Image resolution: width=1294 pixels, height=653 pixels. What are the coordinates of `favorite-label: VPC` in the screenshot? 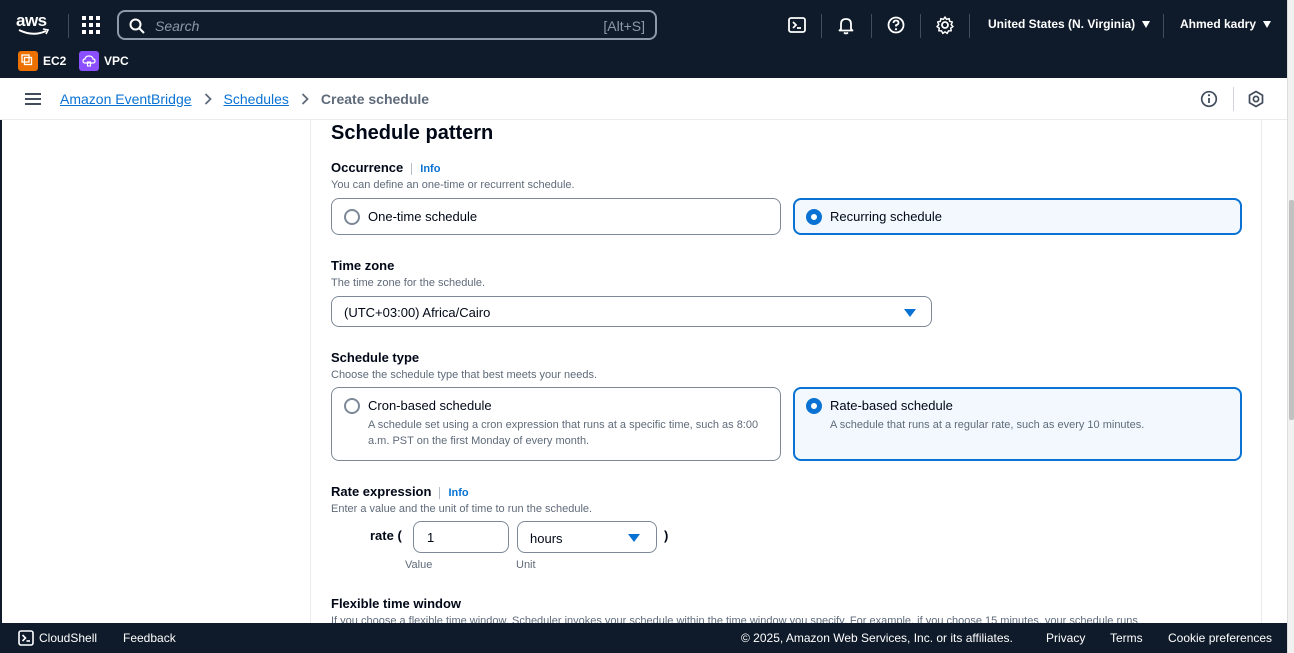 It's located at (116, 61).